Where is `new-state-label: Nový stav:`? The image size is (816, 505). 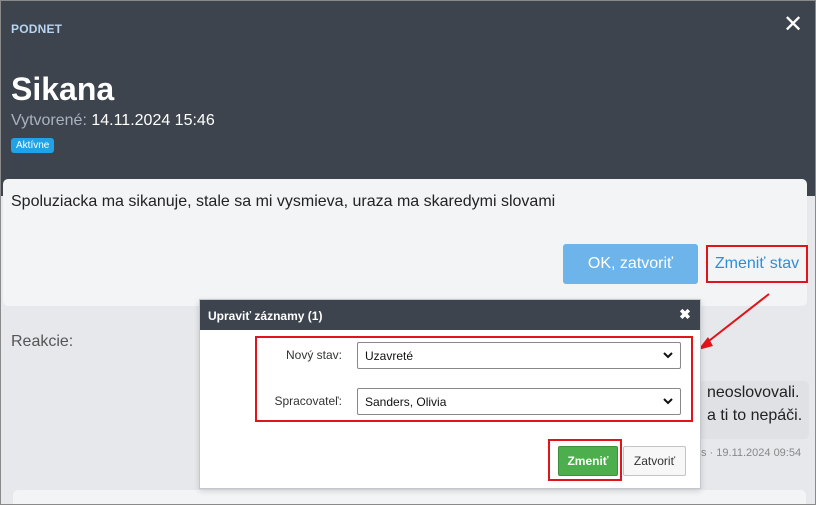
new-state-label: Nový stav: is located at coordinates (313, 355).